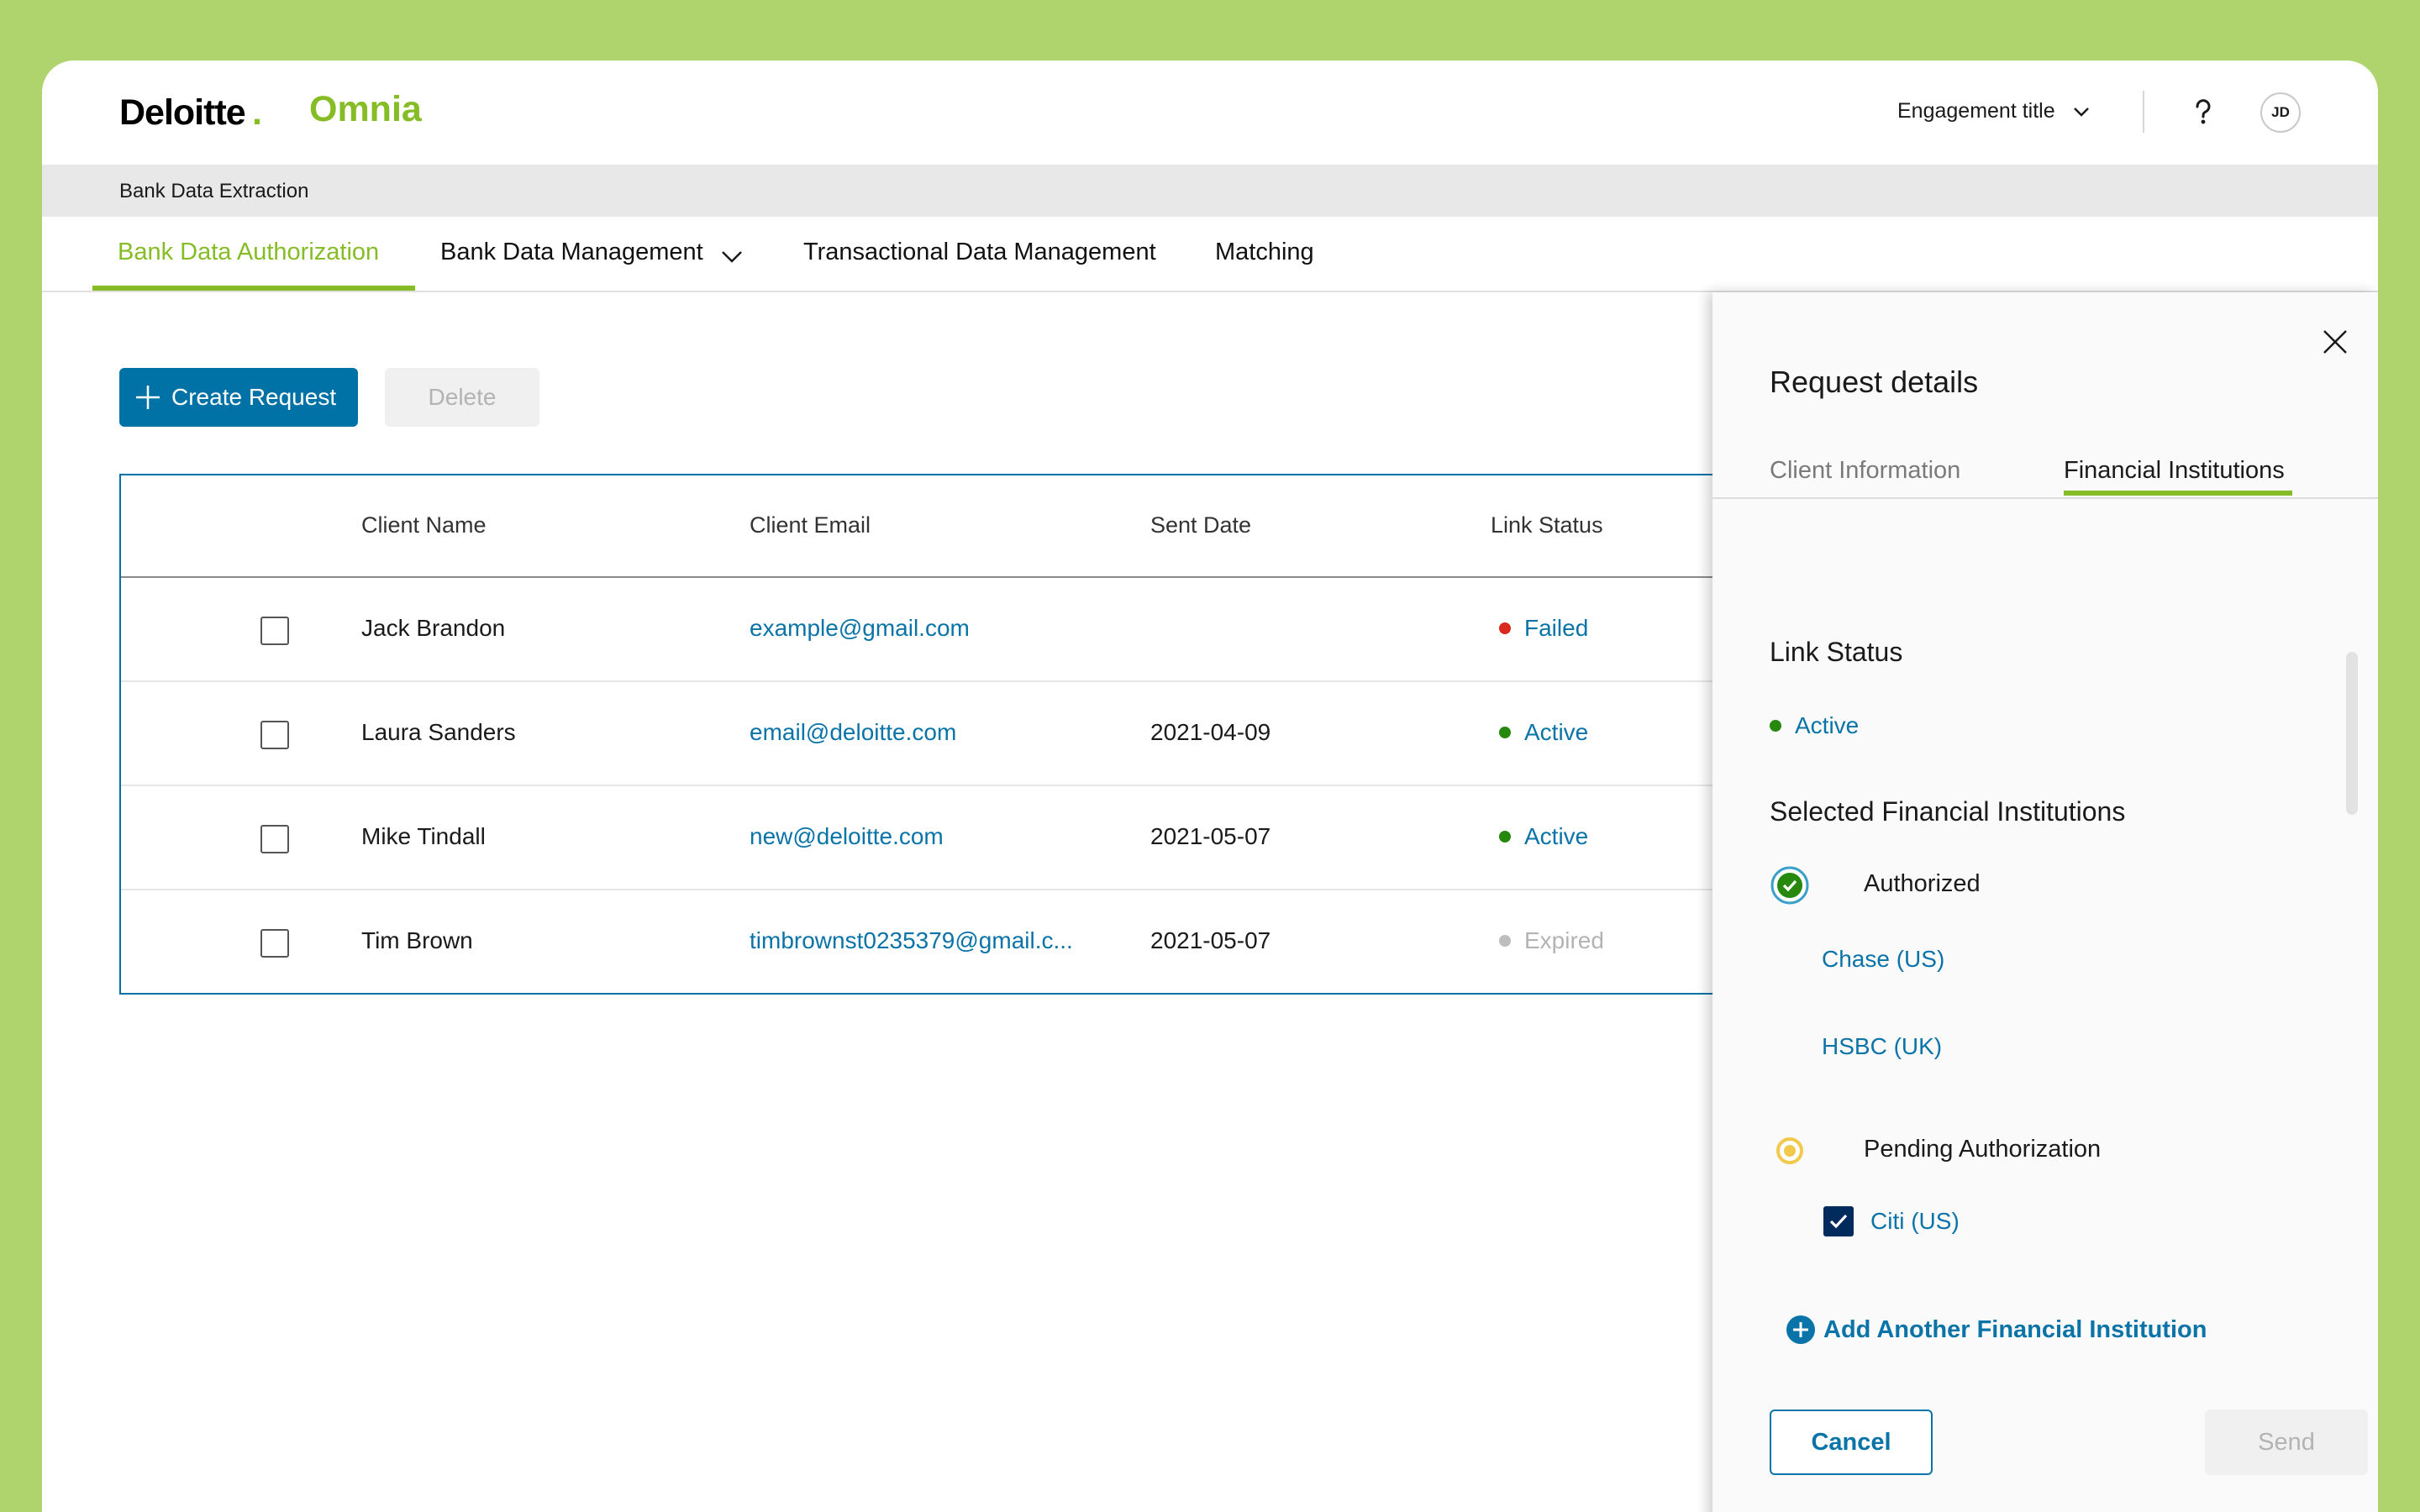  Describe the element at coordinates (1210, 112) in the screenshot. I see `top-header: Deloitte . Omnia Engagement title JD` at that location.